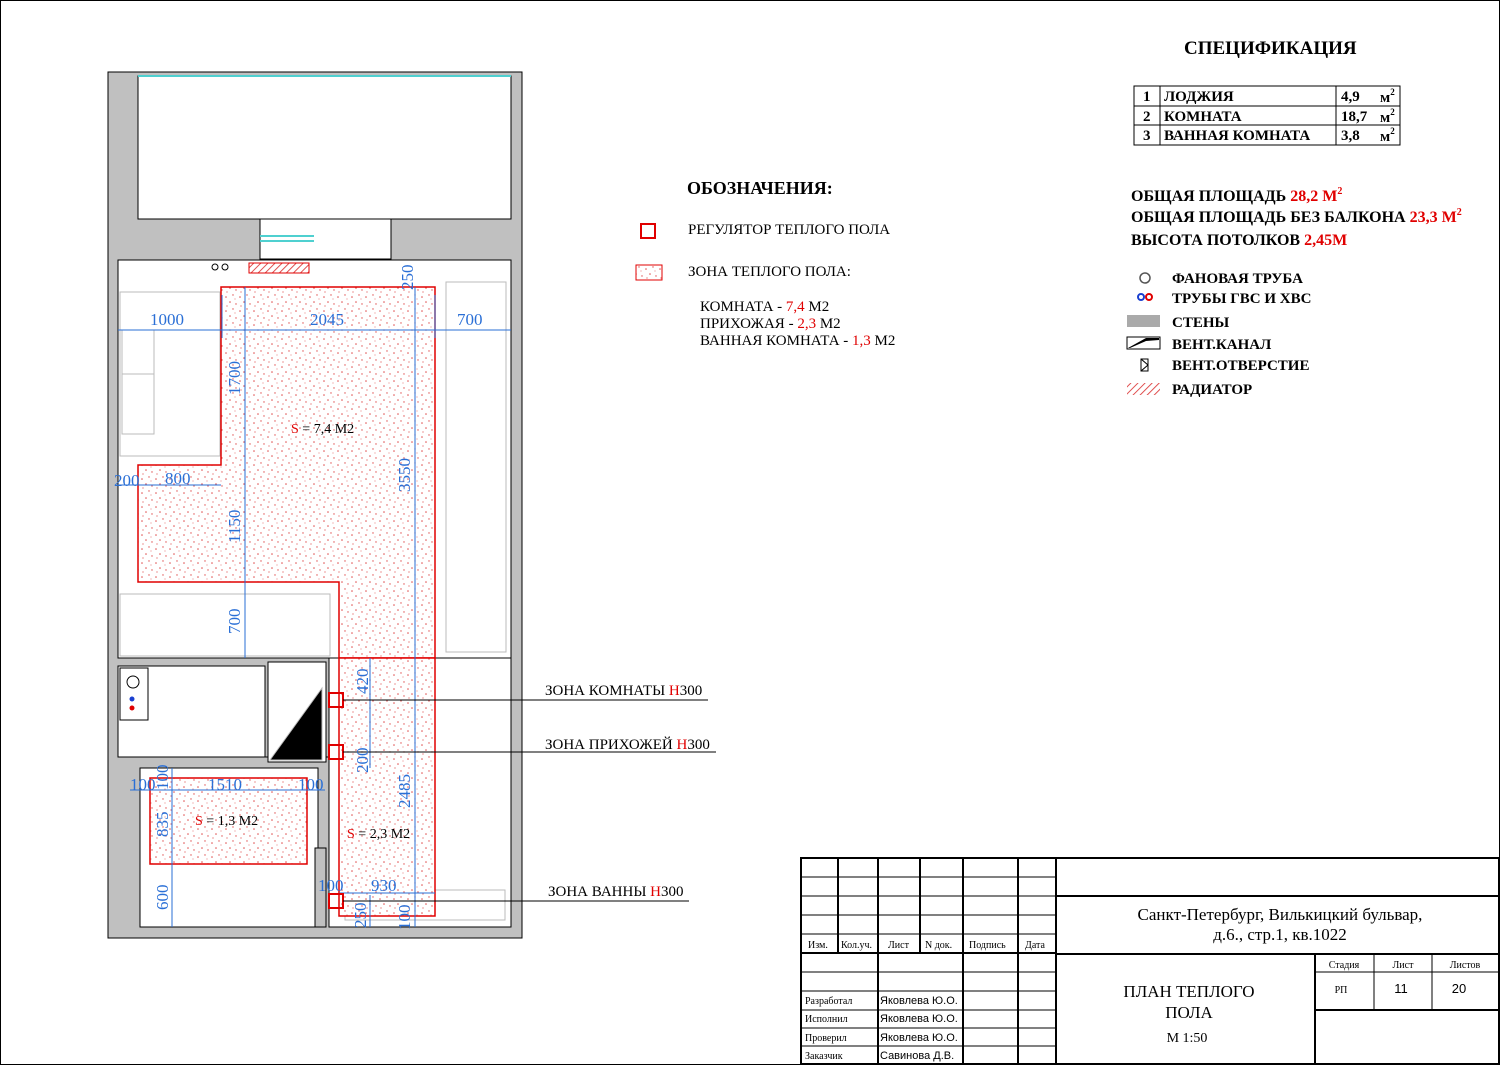  I want to click on stamp-sheets: 20, so click(1459, 988).